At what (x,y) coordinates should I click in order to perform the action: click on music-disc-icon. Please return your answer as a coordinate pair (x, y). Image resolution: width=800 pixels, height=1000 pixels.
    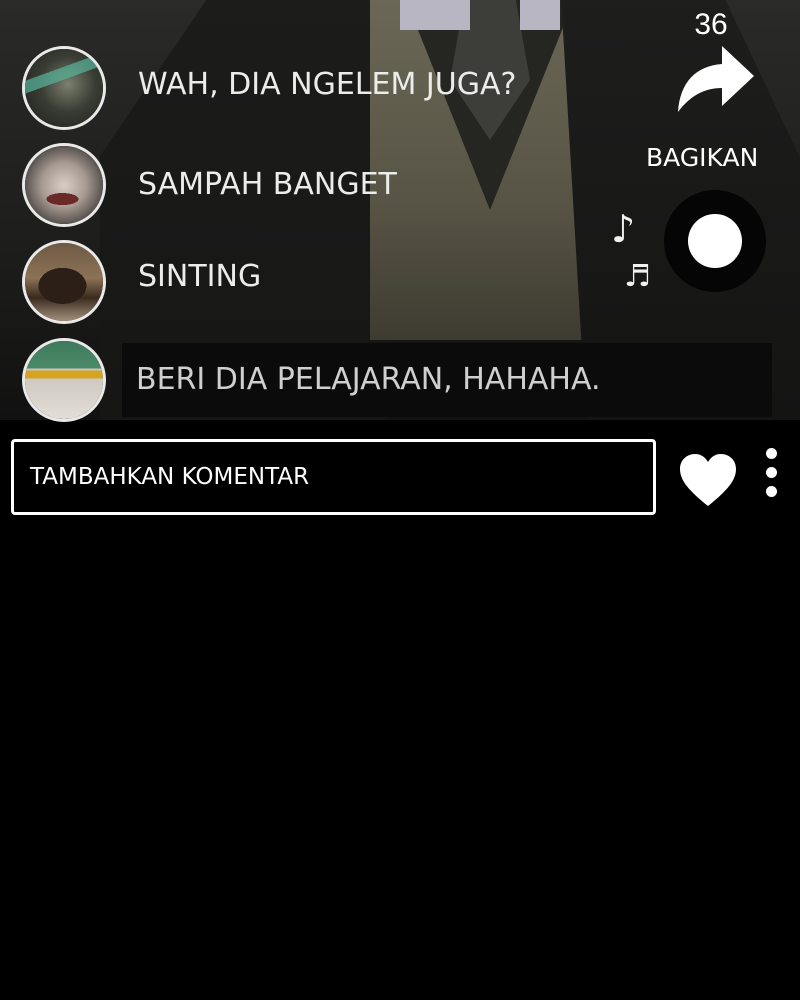
    Looking at the image, I should click on (715, 241).